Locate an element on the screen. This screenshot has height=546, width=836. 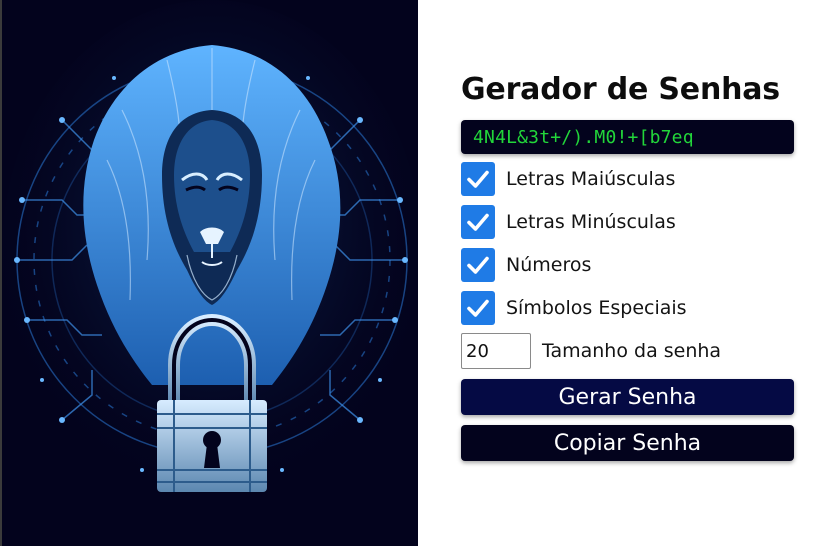
option-uppercase: Letras Maiúsculas is located at coordinates (627, 179).